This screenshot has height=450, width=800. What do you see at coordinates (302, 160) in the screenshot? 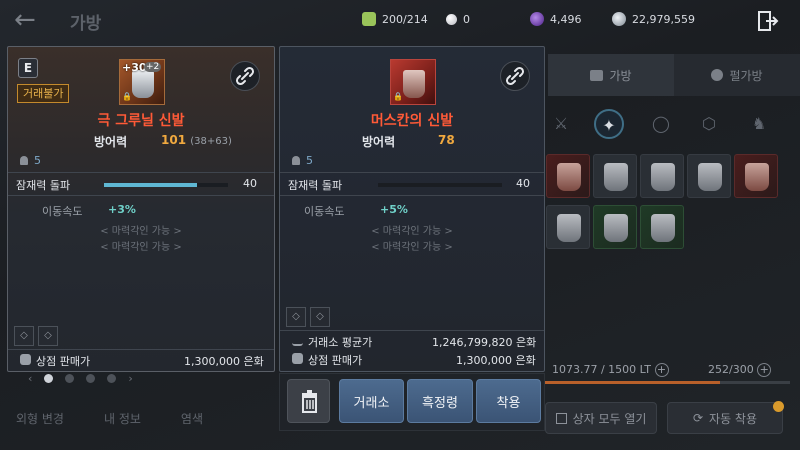
I see `level-row: 5` at bounding box center [302, 160].